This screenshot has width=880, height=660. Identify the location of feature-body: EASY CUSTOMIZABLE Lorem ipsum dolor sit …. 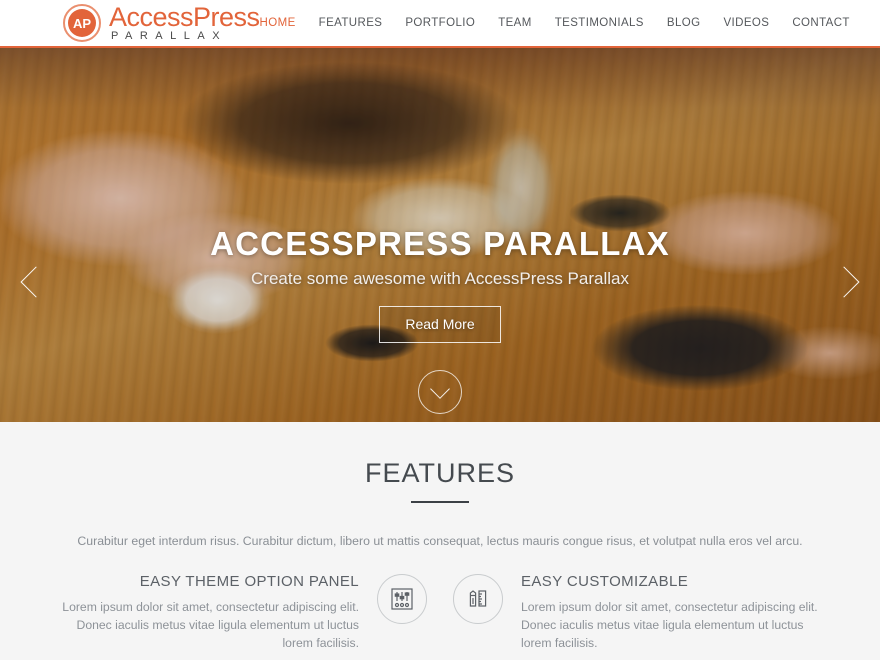
(670, 611).